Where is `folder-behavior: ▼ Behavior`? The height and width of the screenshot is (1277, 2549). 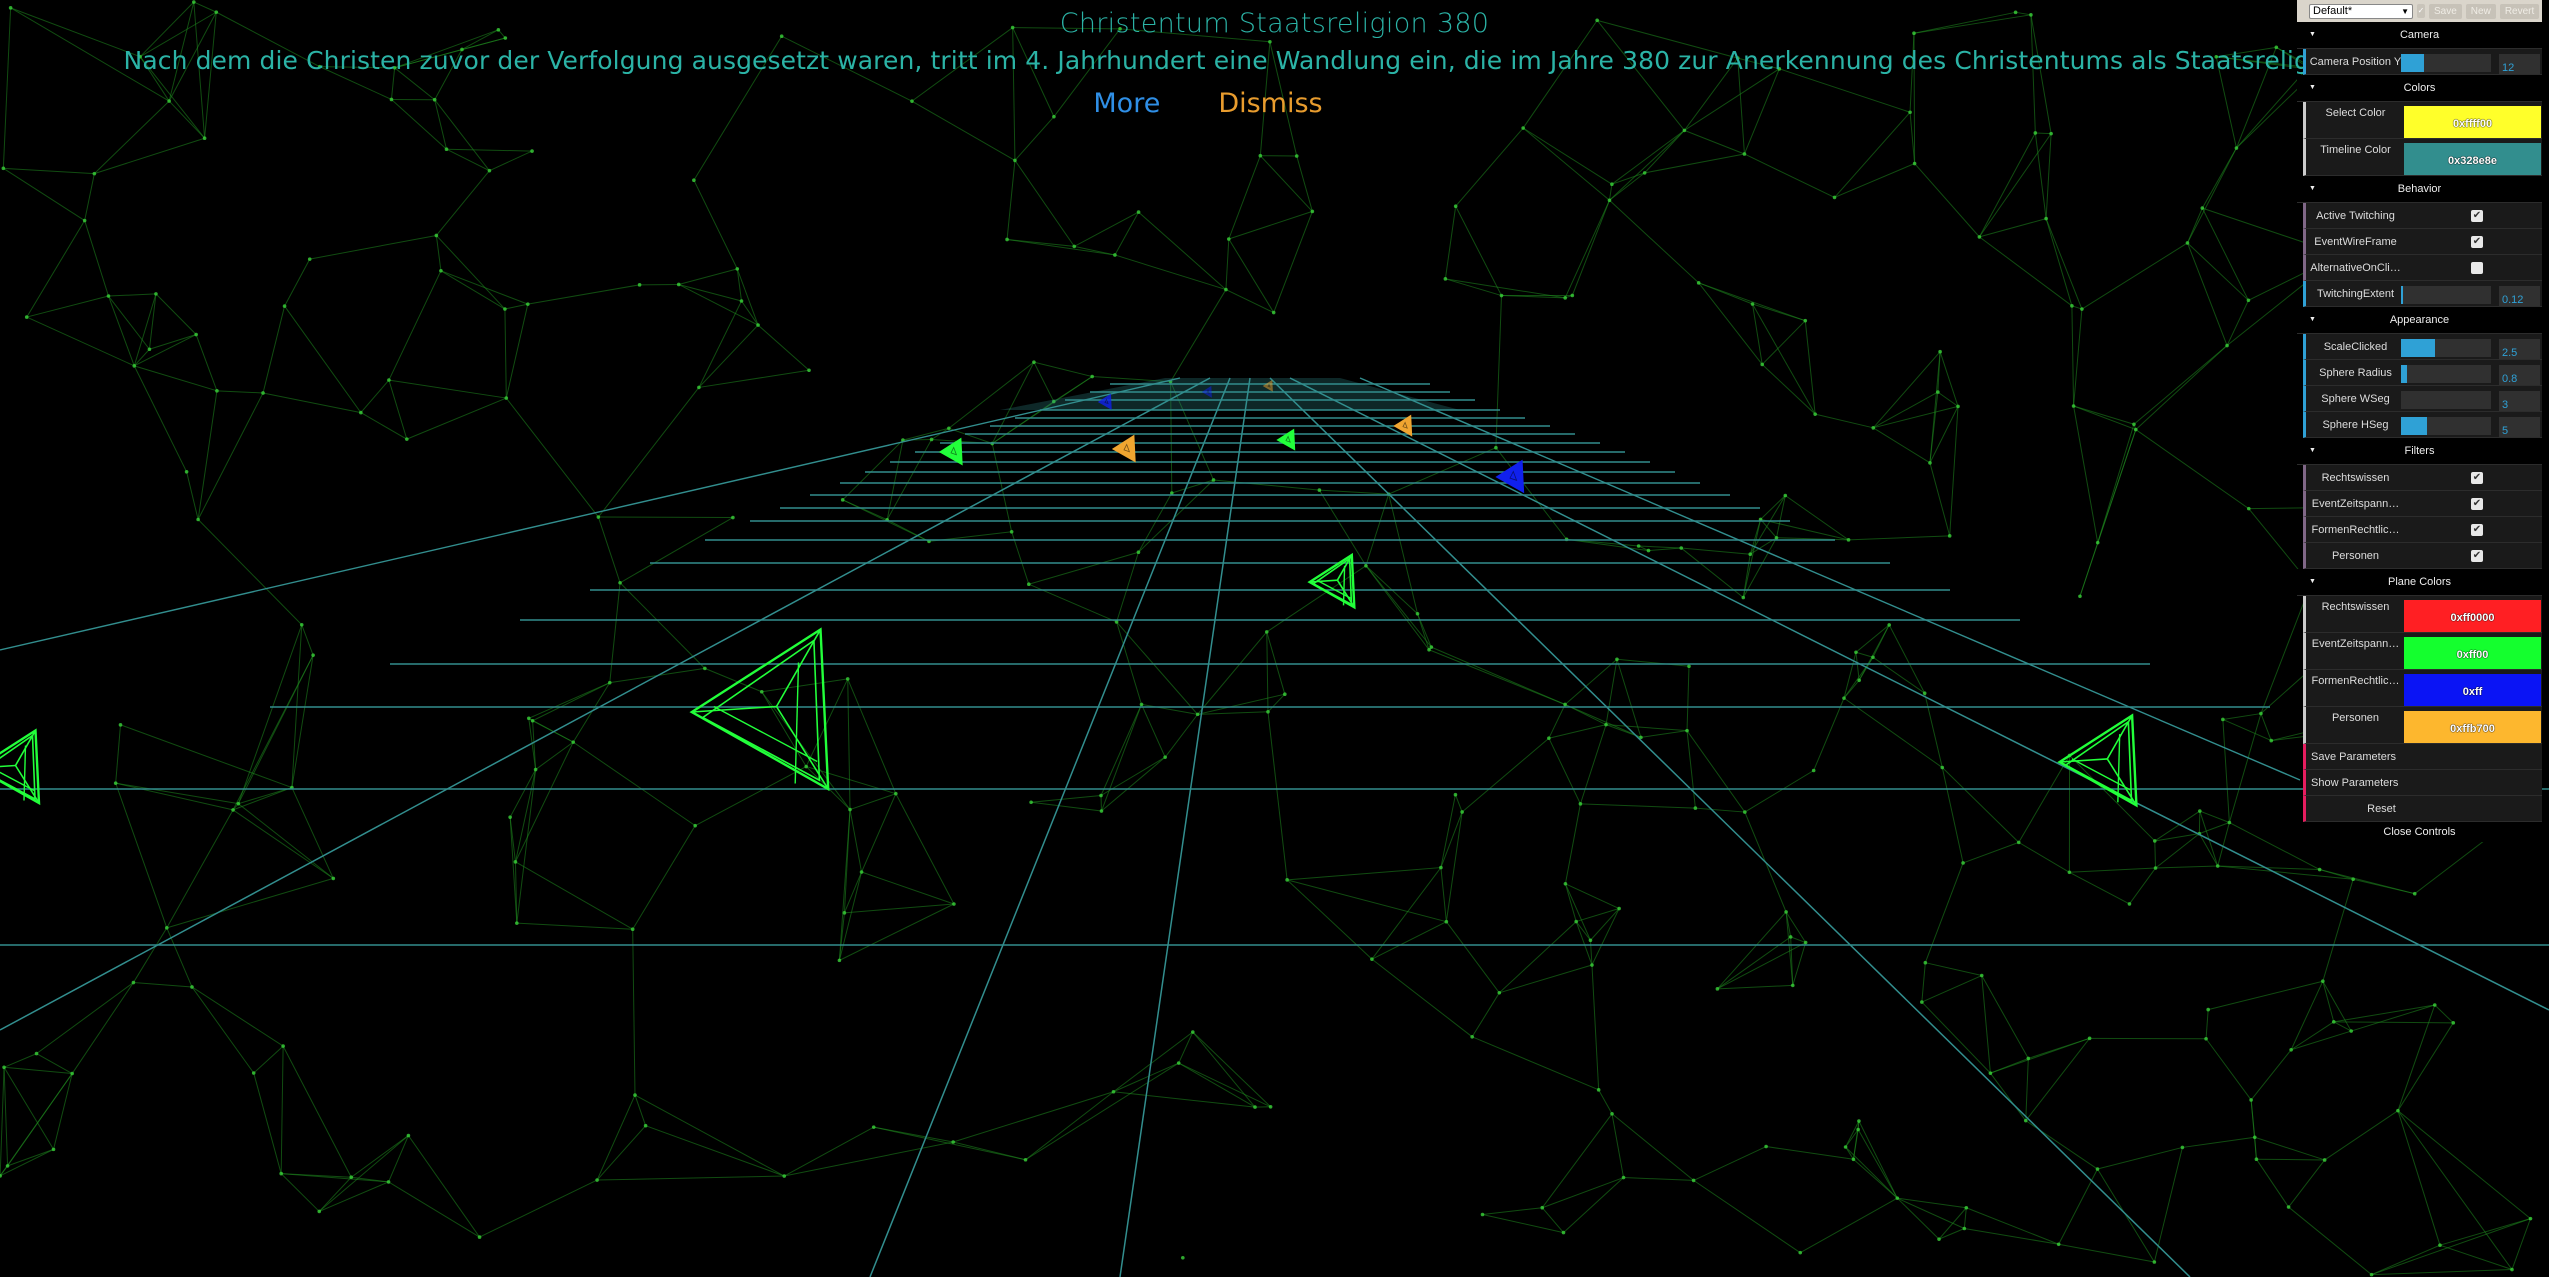
folder-behavior: ▼ Behavior is located at coordinates (2419, 189).